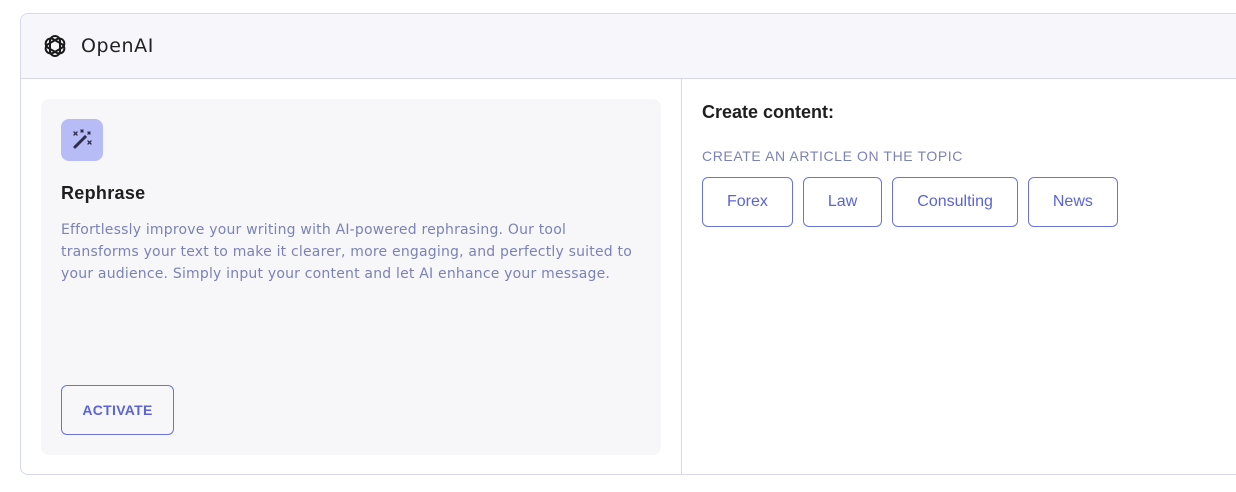  What do you see at coordinates (628, 46) in the screenshot?
I see `panel-header: OpenAI` at bounding box center [628, 46].